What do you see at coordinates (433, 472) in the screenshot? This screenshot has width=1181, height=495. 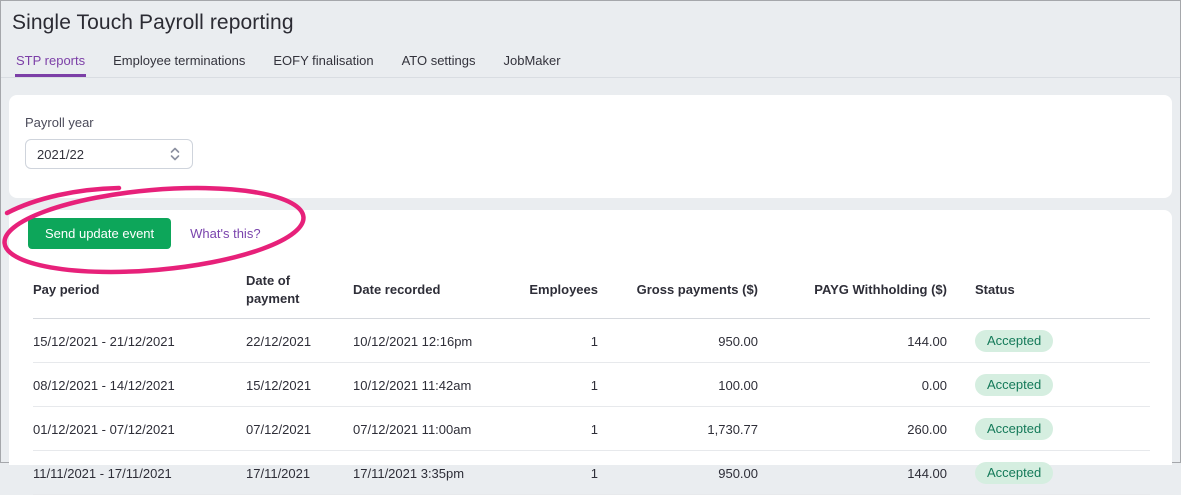 I see `cell-date-recorded: 17/11/2021 3:35pm` at bounding box center [433, 472].